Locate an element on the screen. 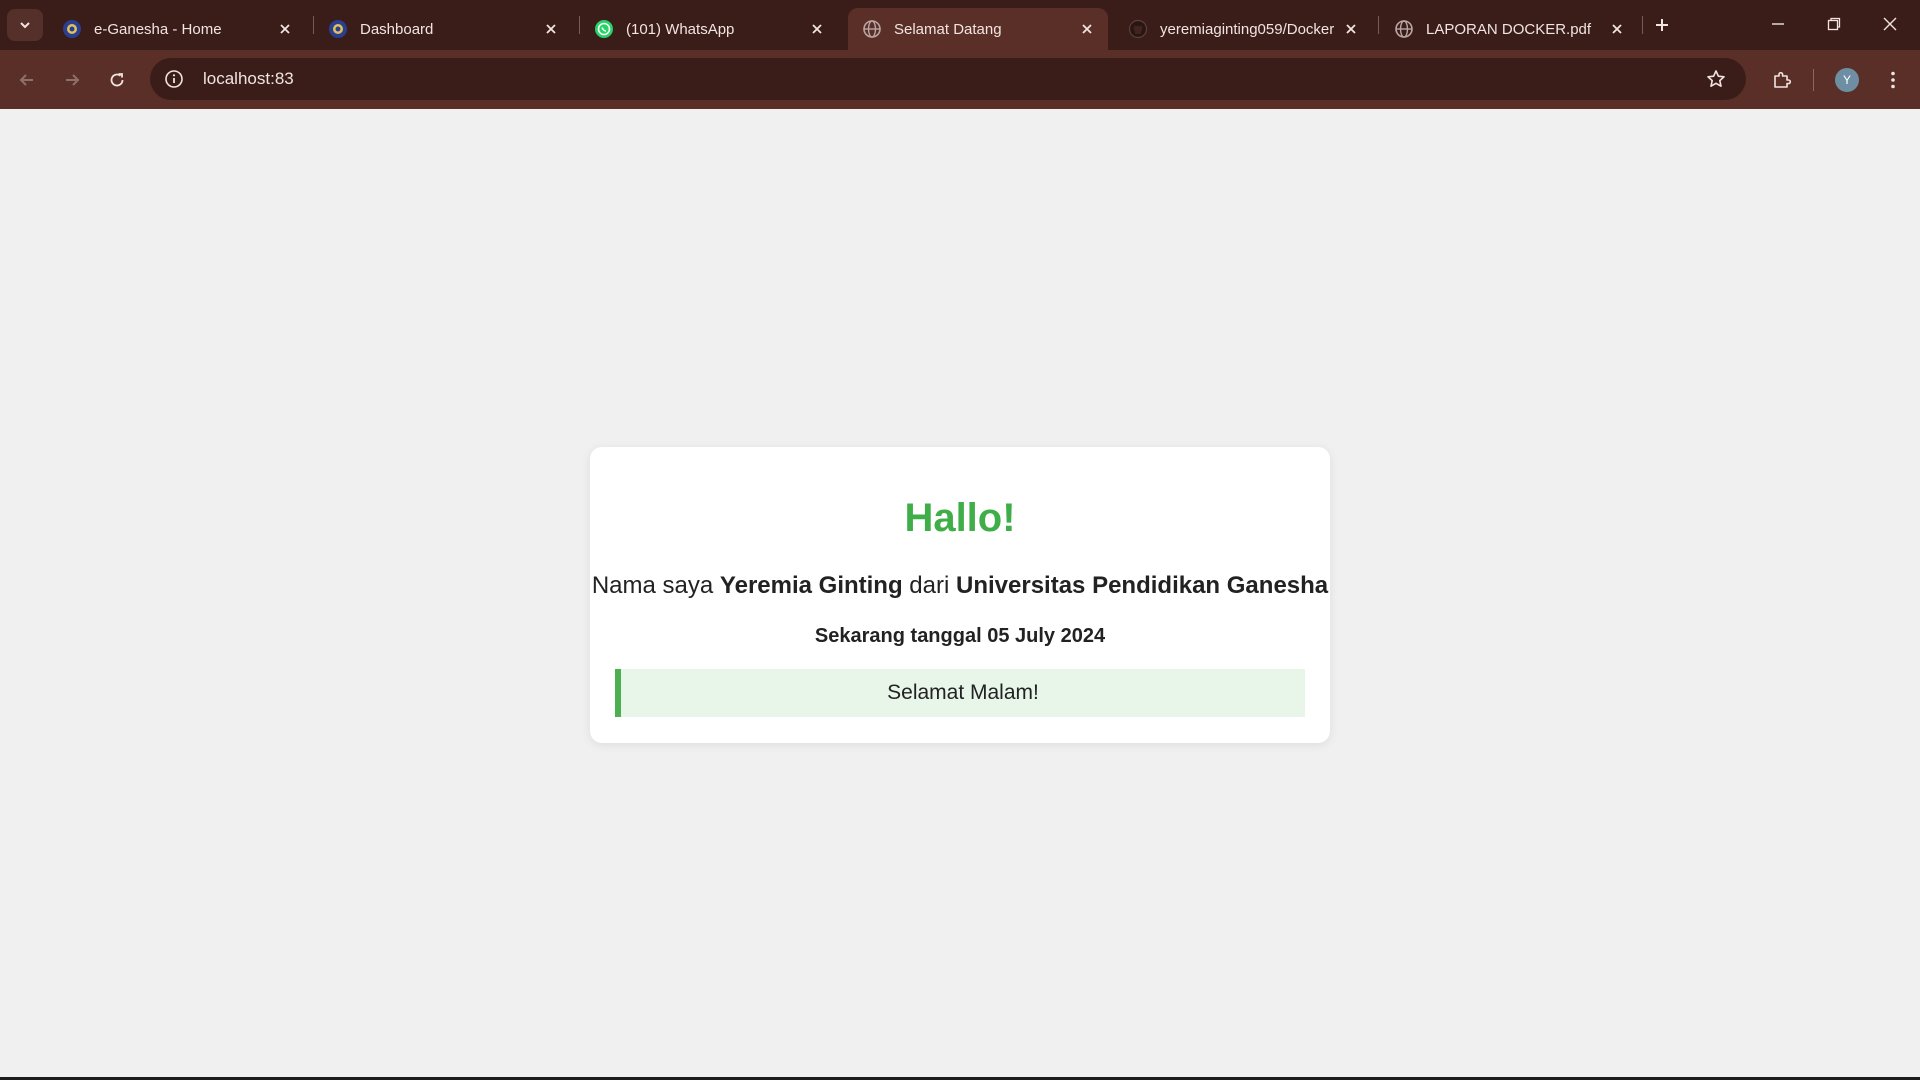 Image resolution: width=1920 pixels, height=1080 pixels. greeting-message: Selamat Malam! is located at coordinates (960, 693).